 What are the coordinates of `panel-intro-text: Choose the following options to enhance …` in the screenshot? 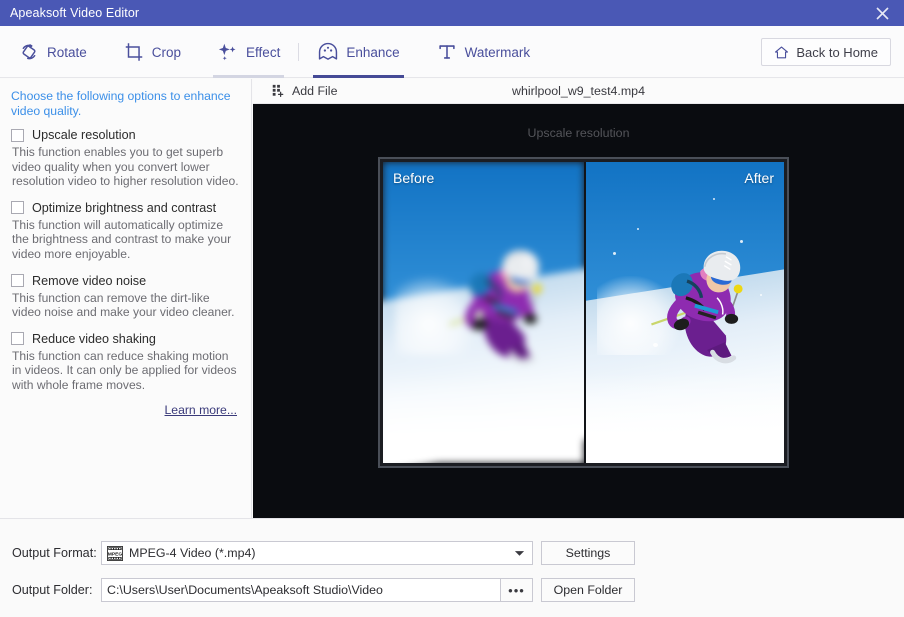 It's located at (121, 103).